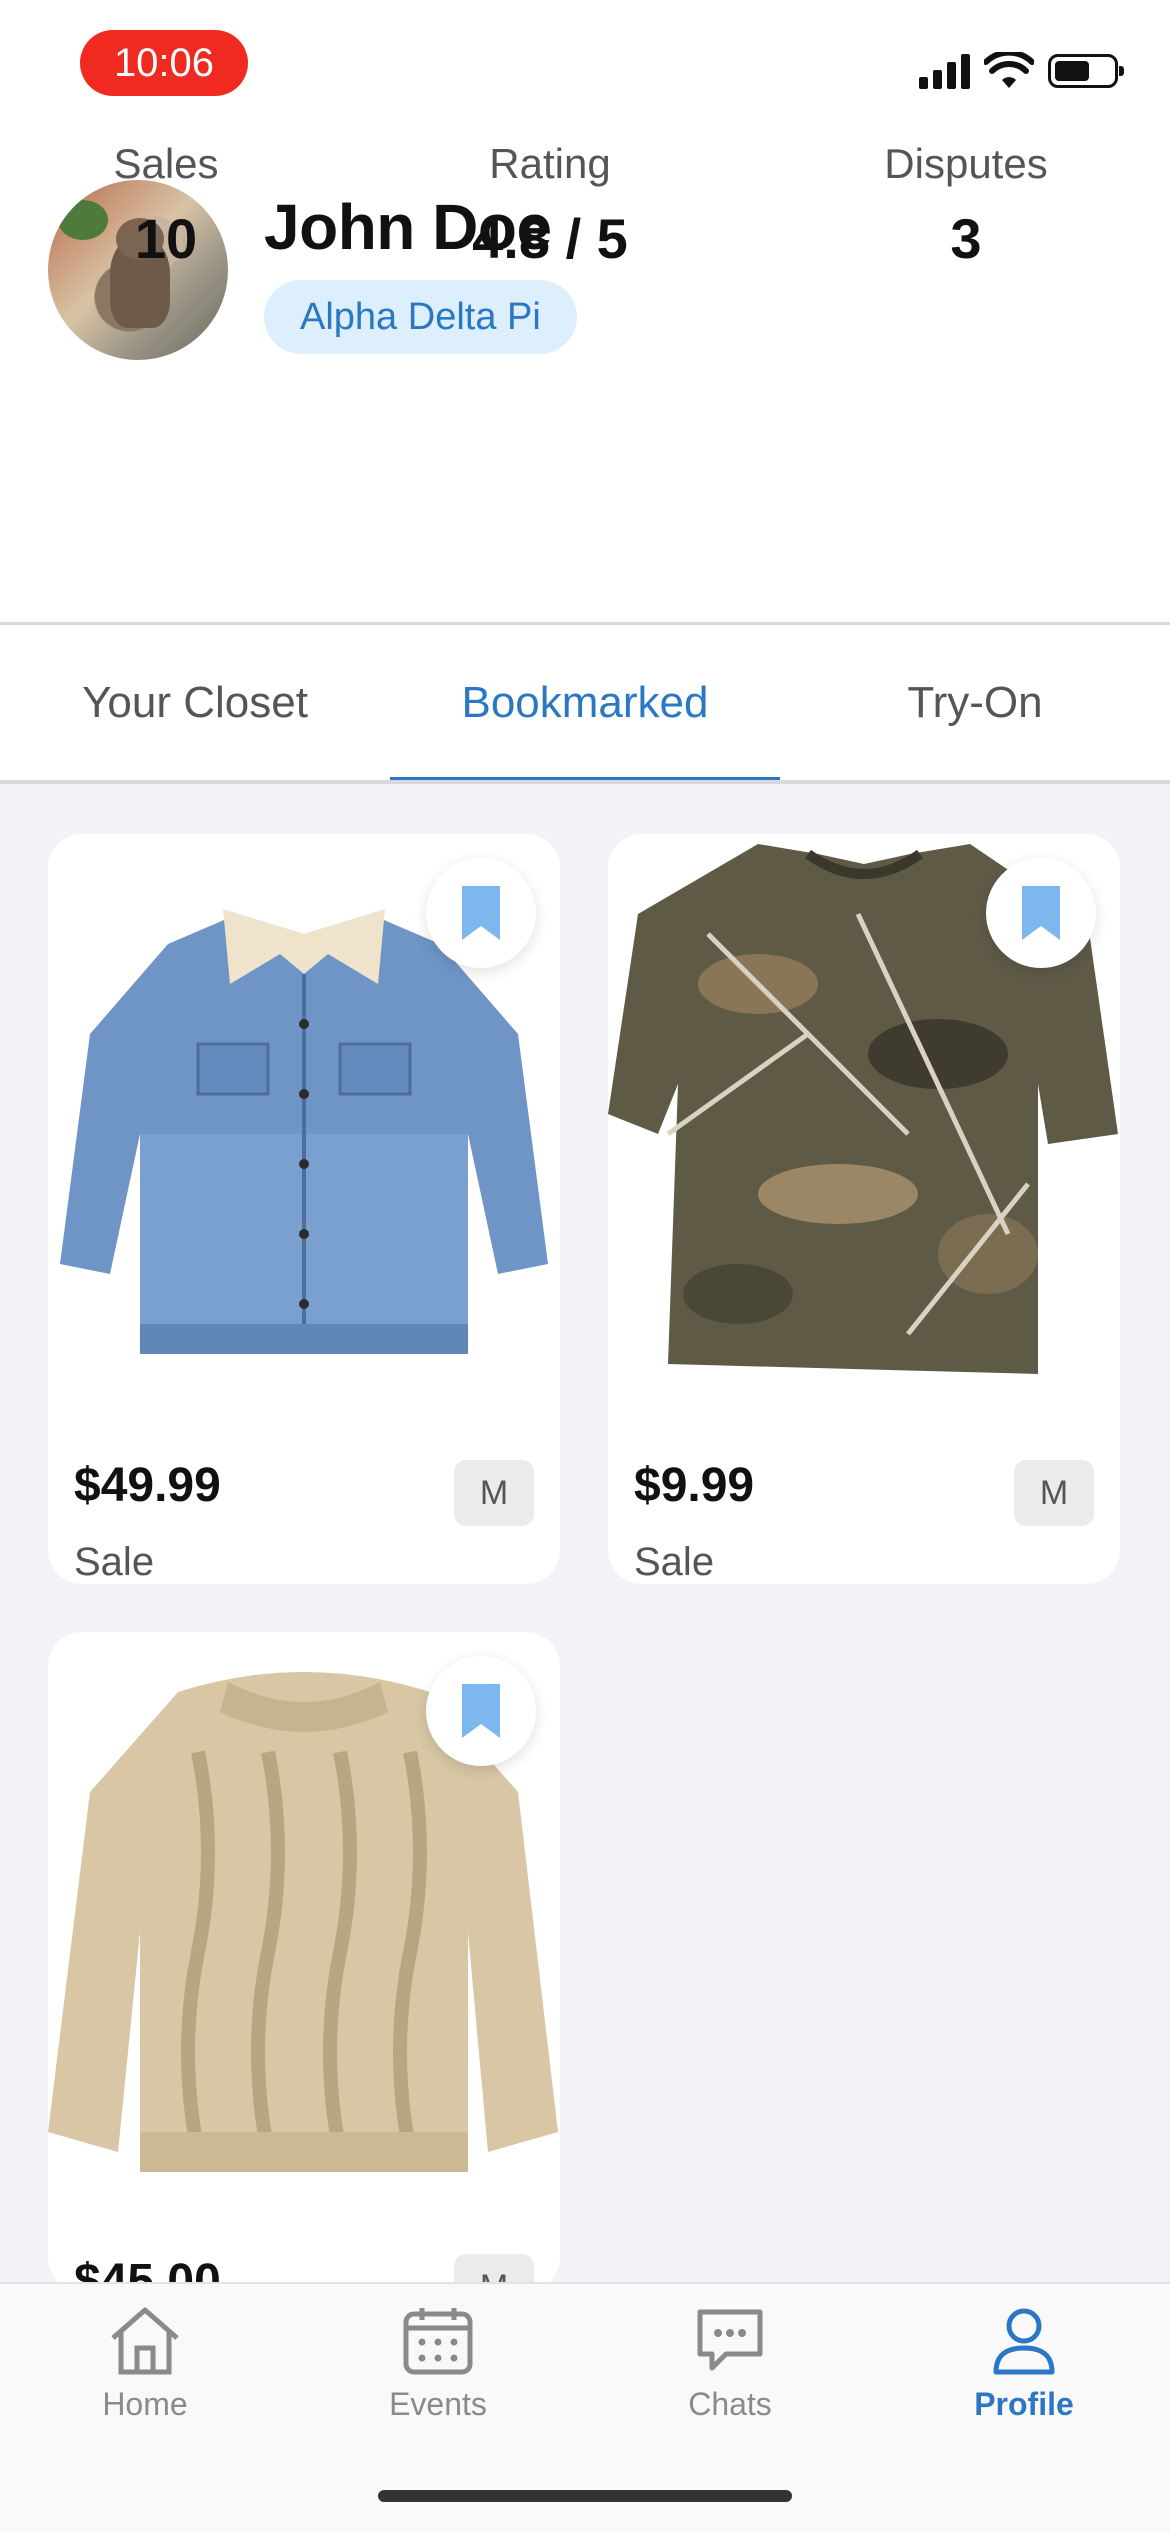 This screenshot has width=1170, height=2532. What do you see at coordinates (966, 205) in the screenshot?
I see `stat-disputes: Disputes 3` at bounding box center [966, 205].